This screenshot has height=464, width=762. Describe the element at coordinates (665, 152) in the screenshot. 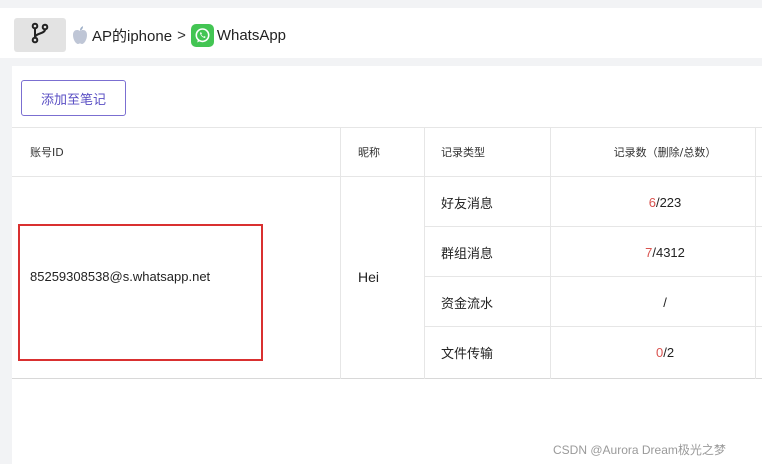

I see `header-record-count: 记录数（删除/总数）` at that location.